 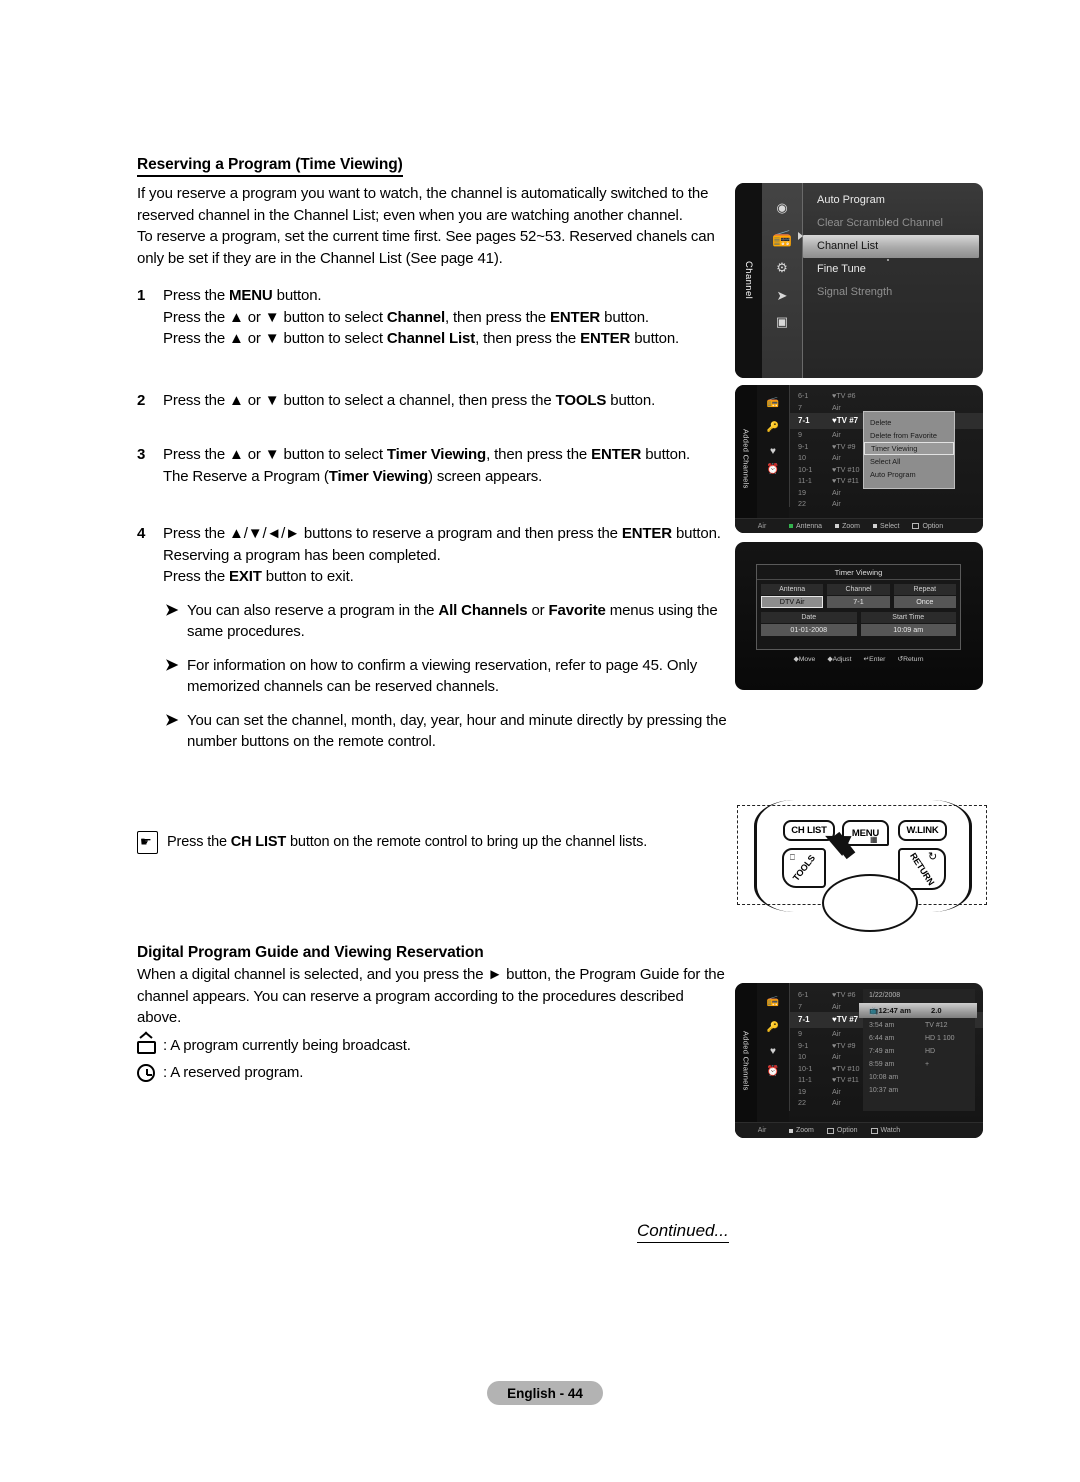 I want to click on diagram-remote-control: CH LIST MENU W.LINK TOOLS RETURN ⎕ ↻ ▦, so click(x=862, y=866).